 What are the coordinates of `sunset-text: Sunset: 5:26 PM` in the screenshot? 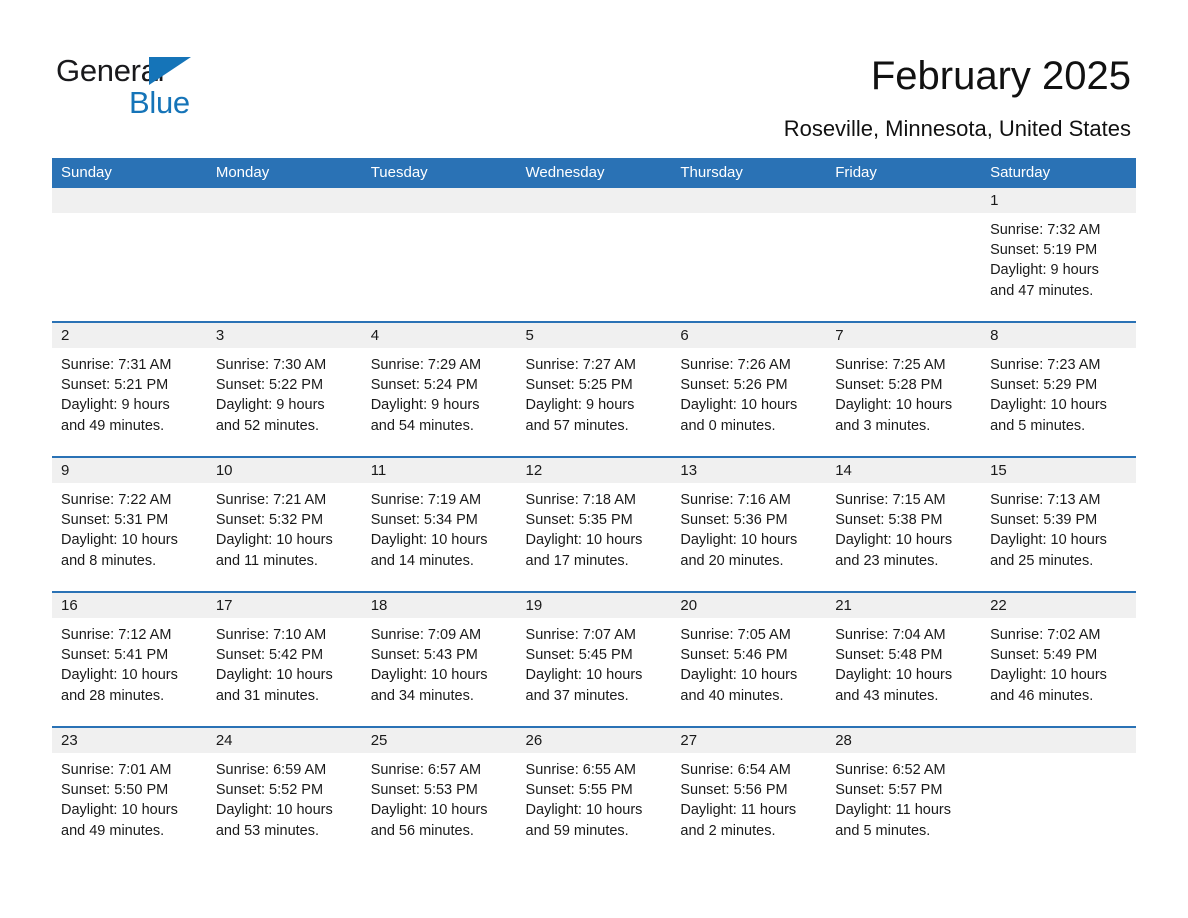 It's located at (734, 385).